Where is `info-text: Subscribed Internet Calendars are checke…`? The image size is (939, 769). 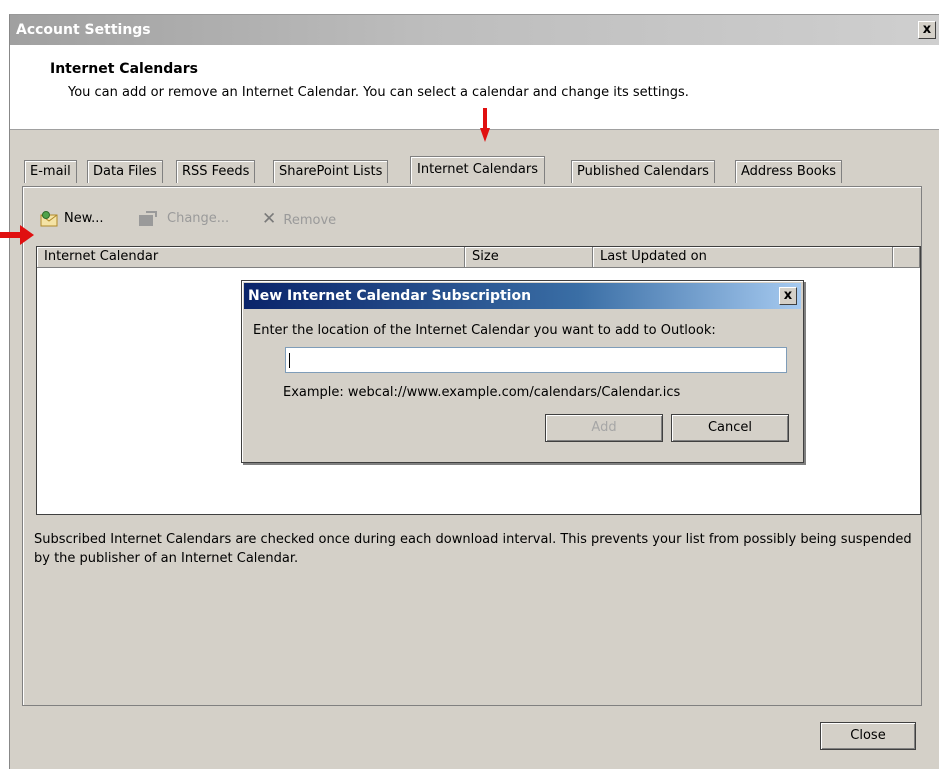
info-text: Subscribed Internet Calendars are checke… is located at coordinates (473, 549).